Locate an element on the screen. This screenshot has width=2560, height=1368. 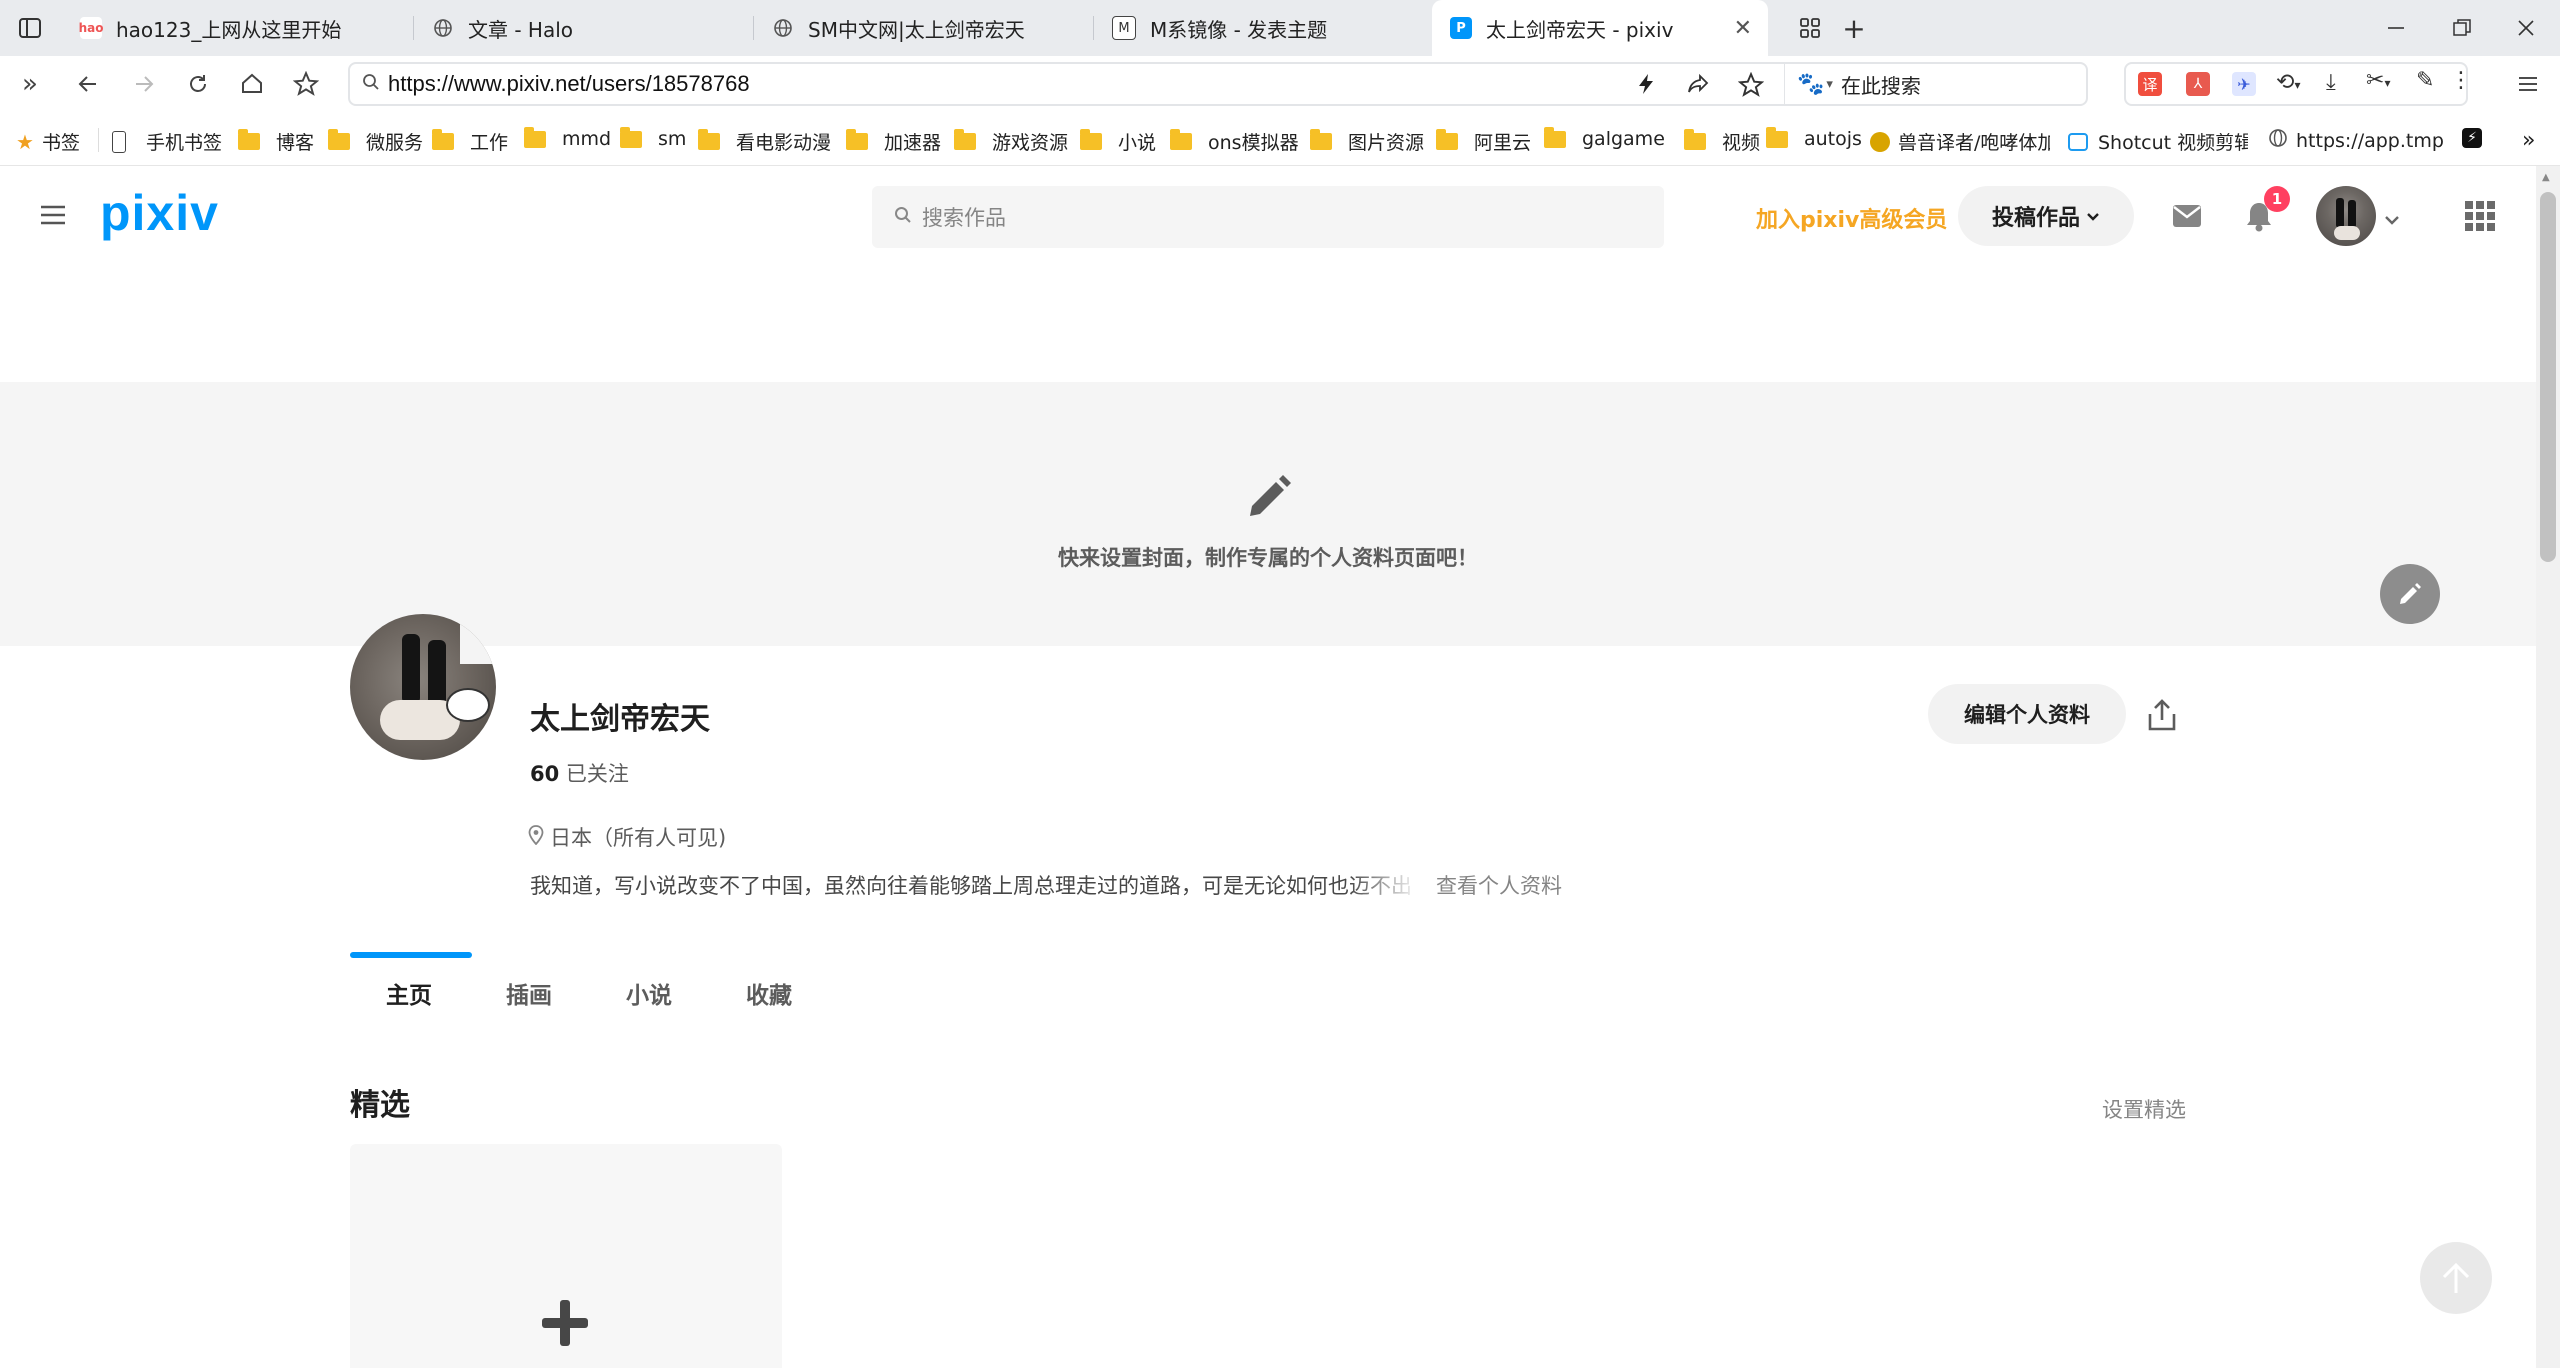
plus-icon is located at coordinates (565, 1325).